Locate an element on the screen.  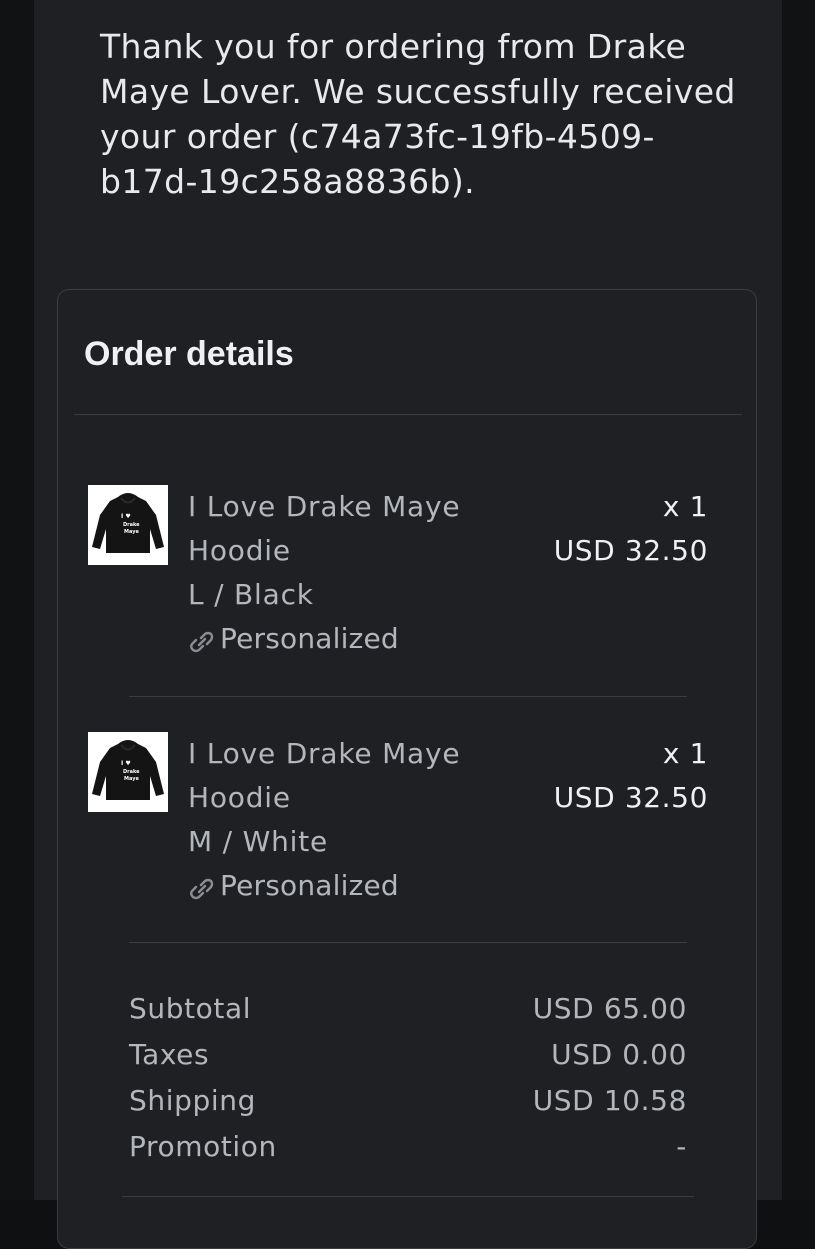
promotion-label: Promotion is located at coordinates (203, 1146).